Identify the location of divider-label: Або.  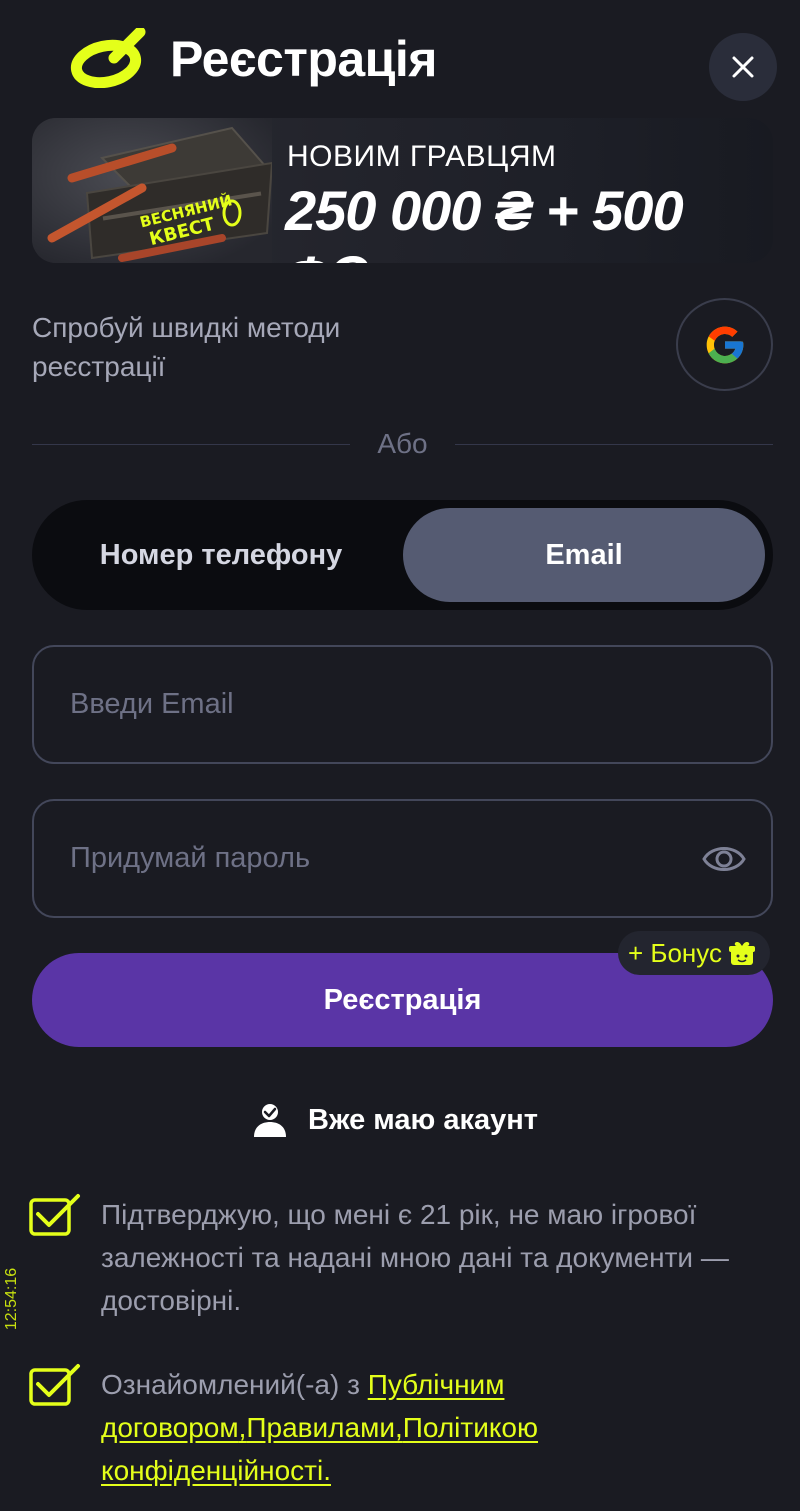
(402, 443).